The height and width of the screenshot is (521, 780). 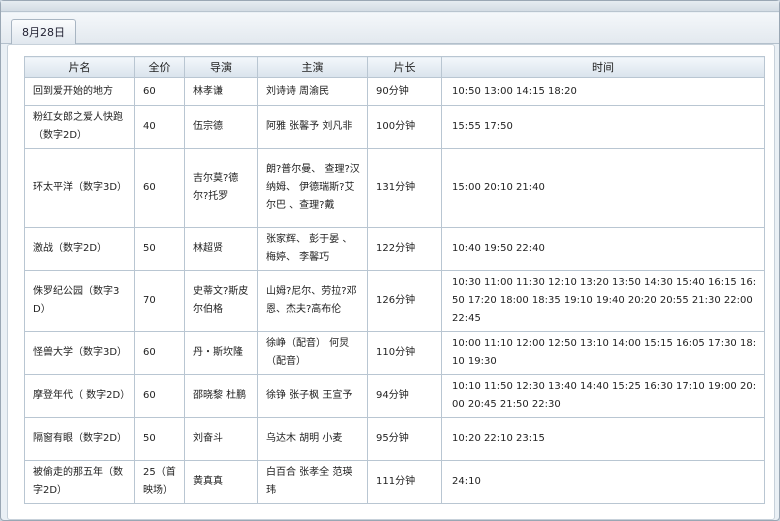 I want to click on movie-director: 邵晓黎 杜鹏, so click(x=221, y=396).